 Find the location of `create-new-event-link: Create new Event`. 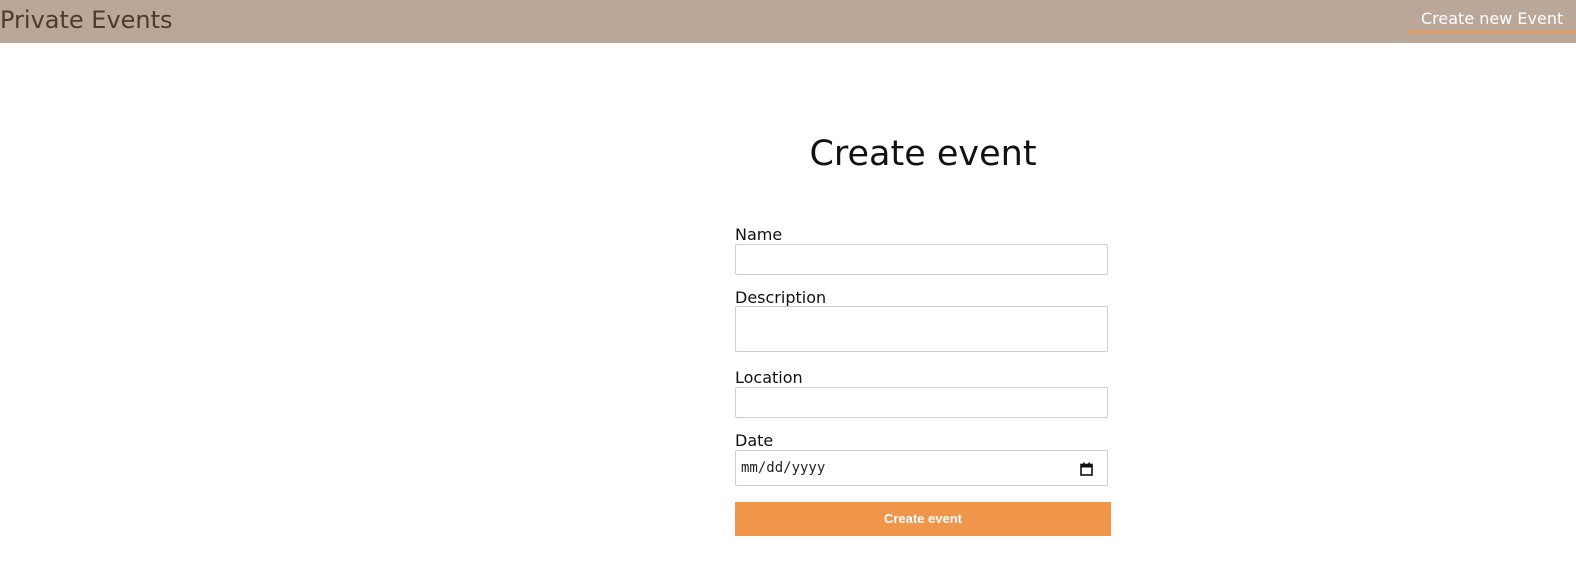

create-new-event-link: Create new Event is located at coordinates (1491, 16).